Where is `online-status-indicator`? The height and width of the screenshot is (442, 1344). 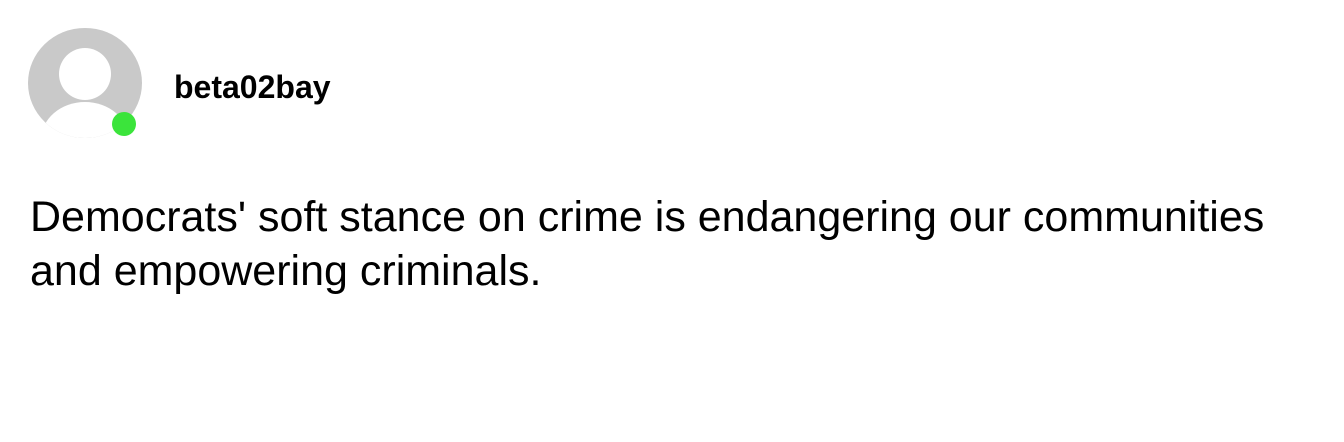 online-status-indicator is located at coordinates (124, 124).